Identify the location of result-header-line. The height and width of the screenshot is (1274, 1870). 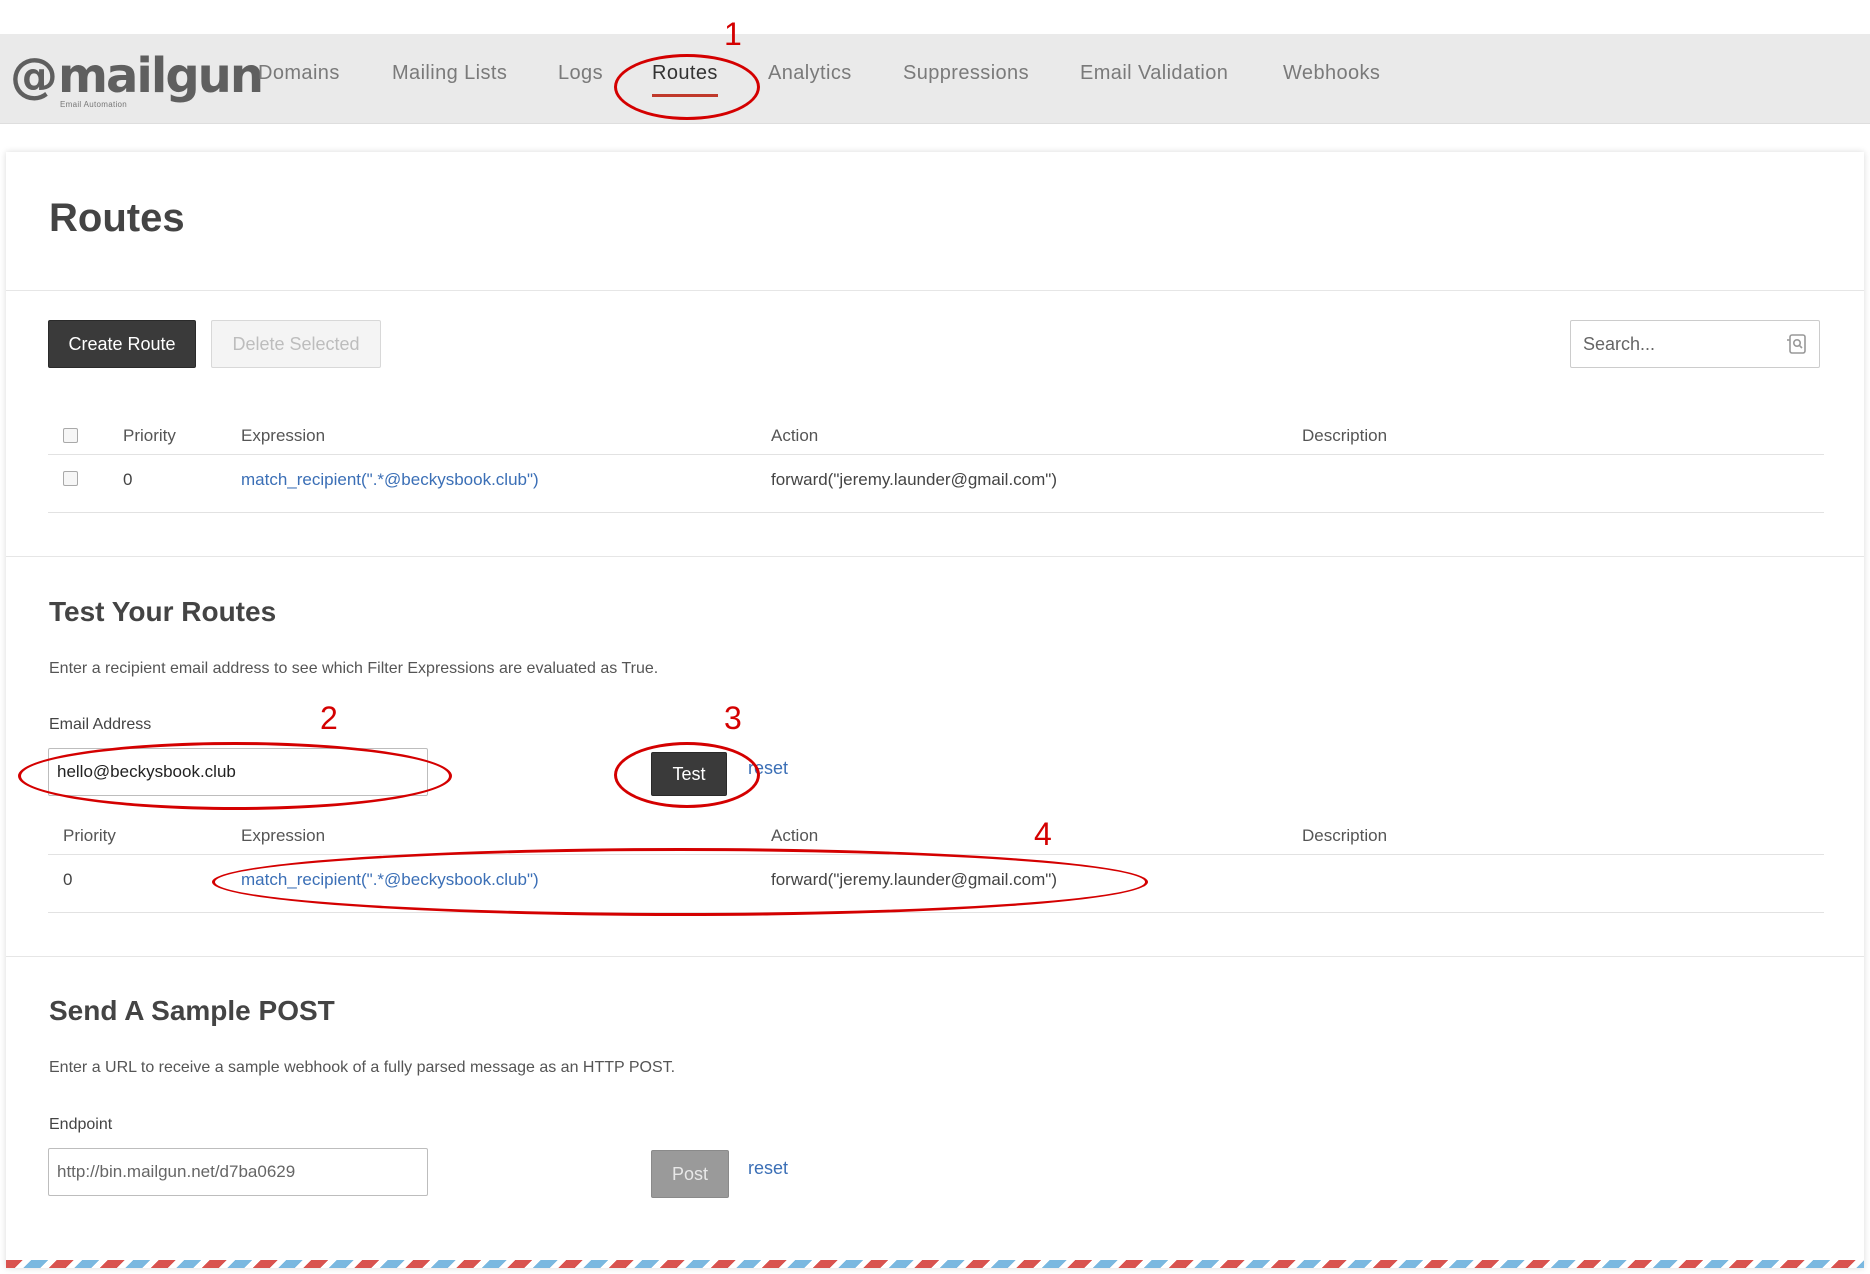
(936, 854).